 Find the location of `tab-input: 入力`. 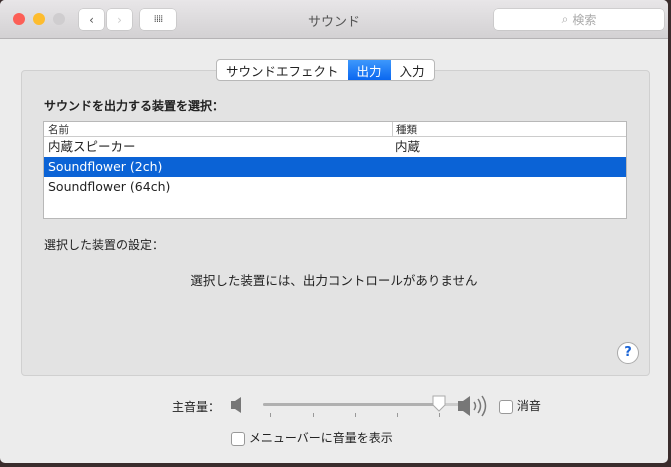

tab-input: 入力 is located at coordinates (412, 70).